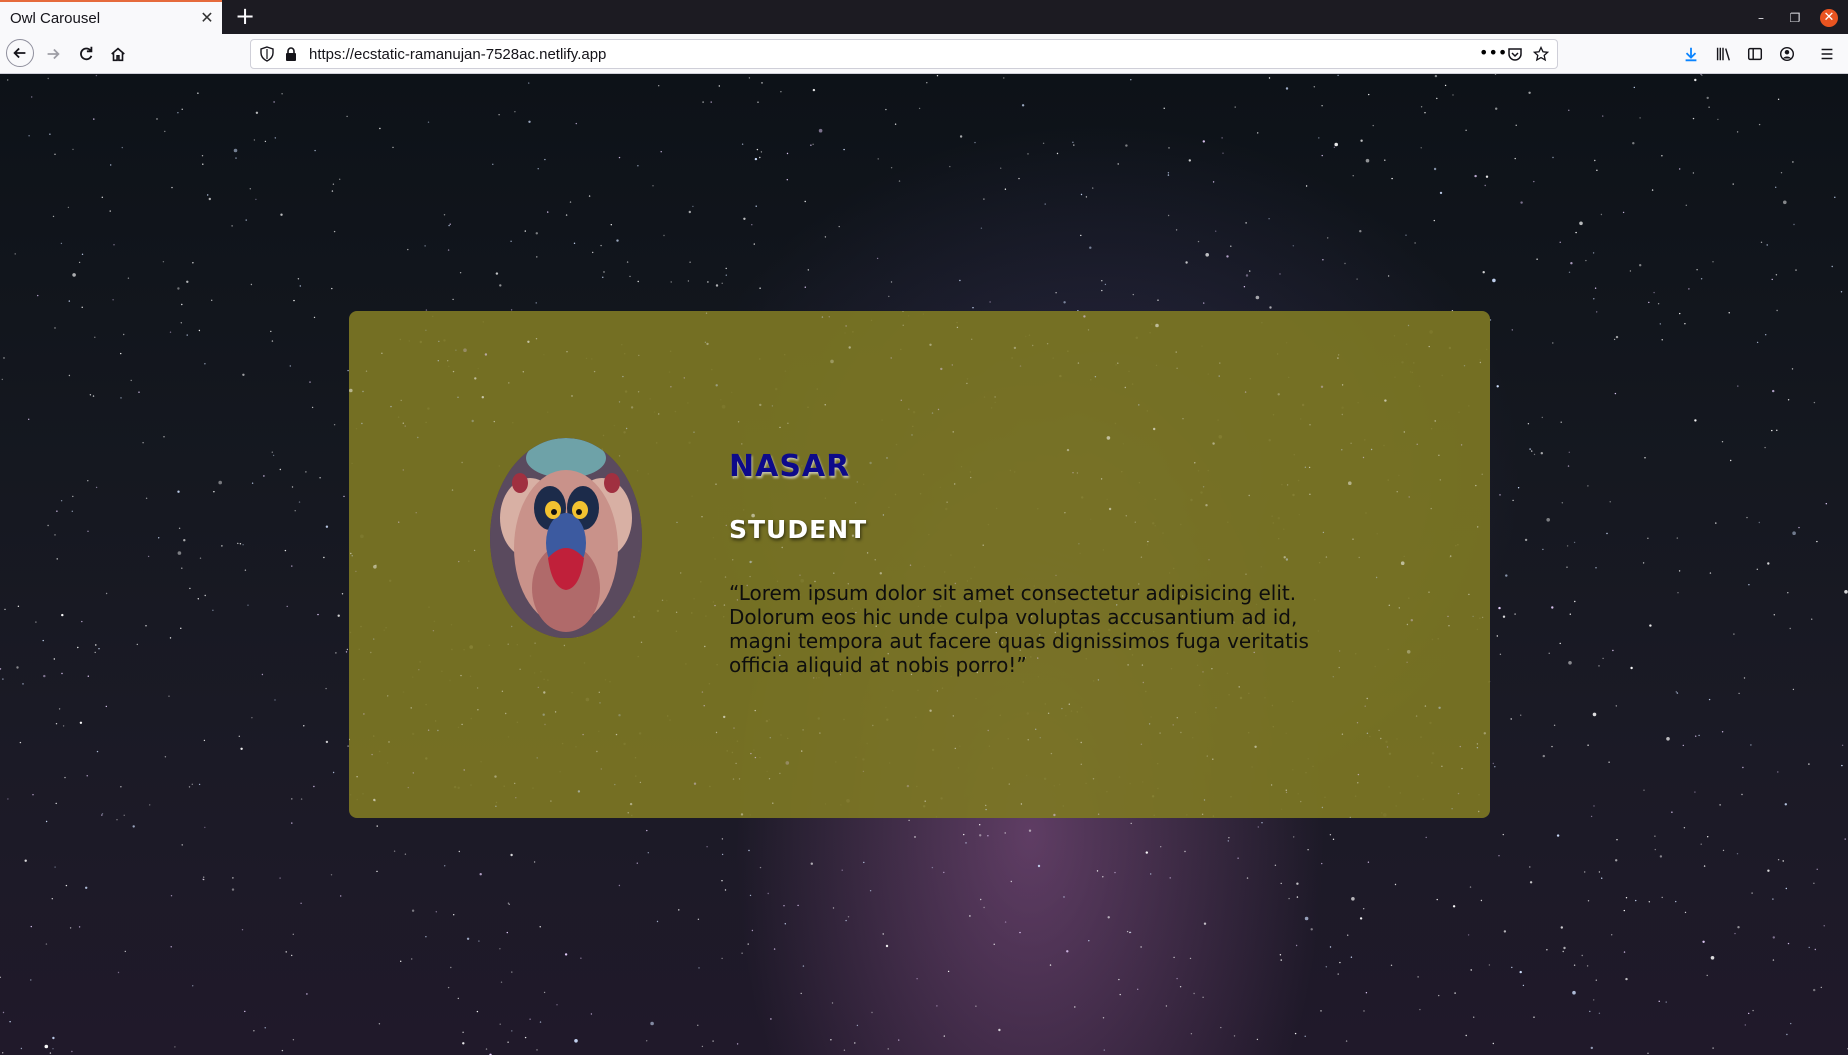  Describe the element at coordinates (291, 54) in the screenshot. I see `lock-icon` at that location.